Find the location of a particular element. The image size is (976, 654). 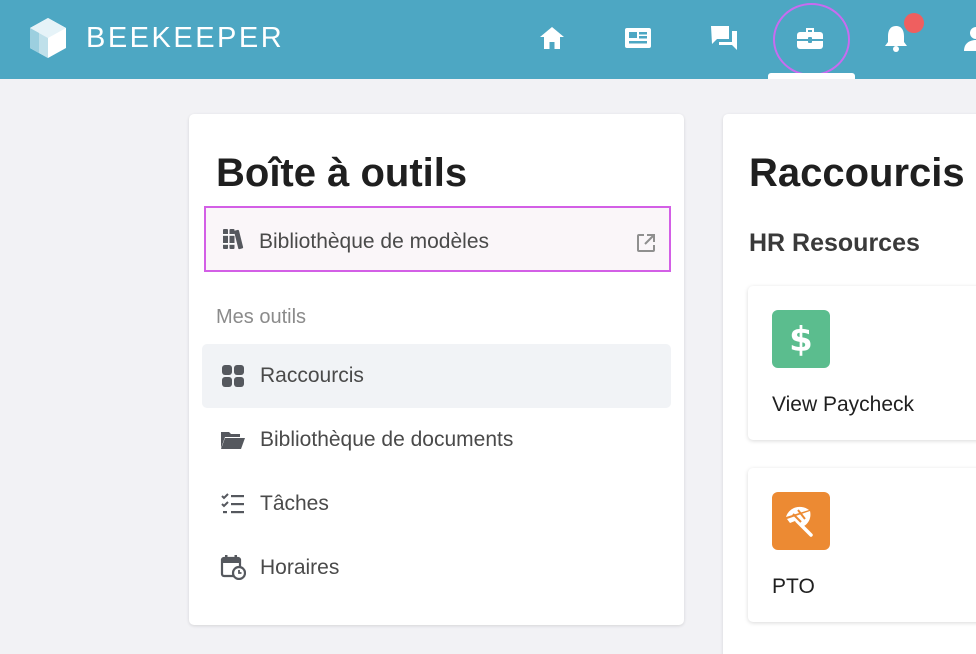

dollar-icon: $ is located at coordinates (801, 339).